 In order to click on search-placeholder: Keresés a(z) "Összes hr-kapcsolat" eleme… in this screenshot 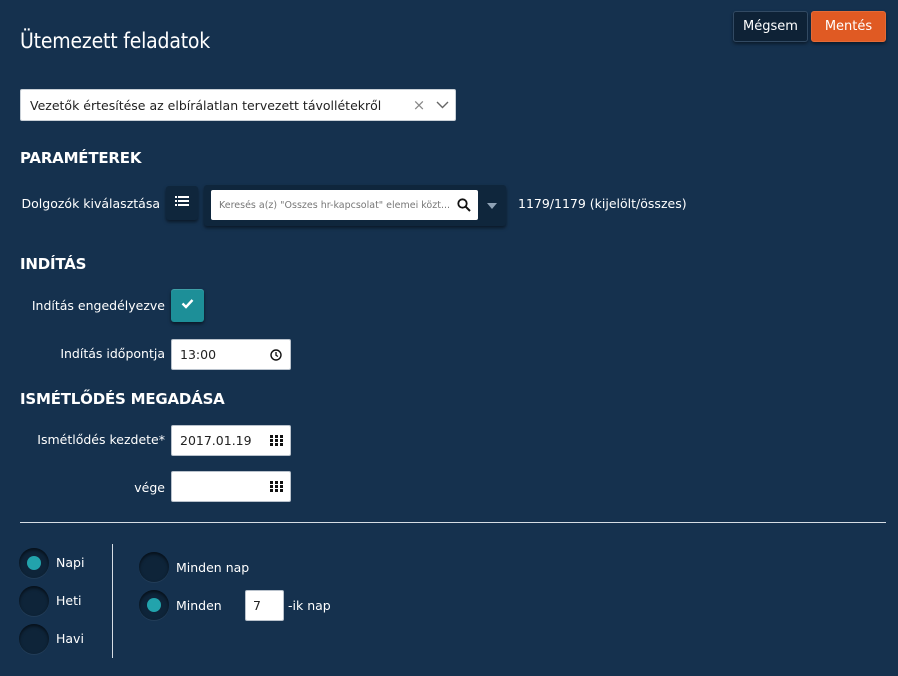, I will do `click(334, 205)`.